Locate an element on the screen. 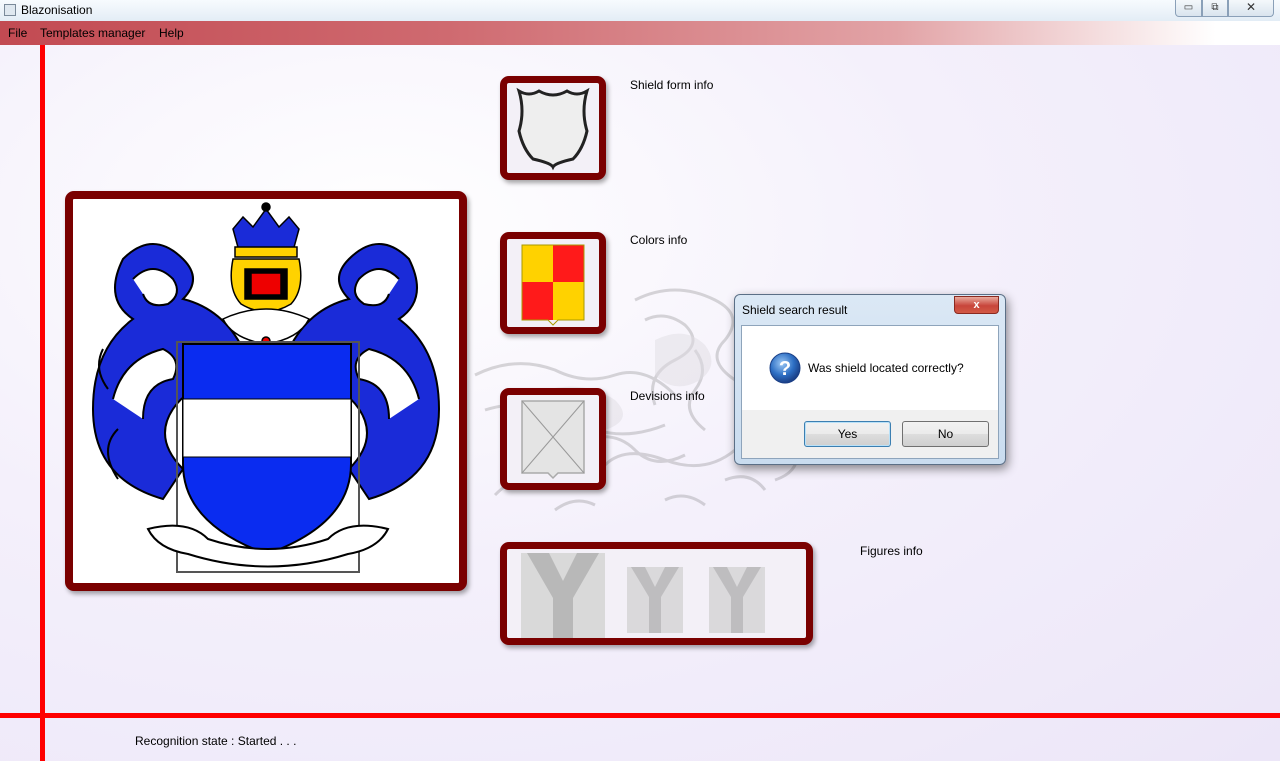 The width and height of the screenshot is (1280, 761). title-bar: Blazonisation ▭ ⧉ ✕ is located at coordinates (640, 10).